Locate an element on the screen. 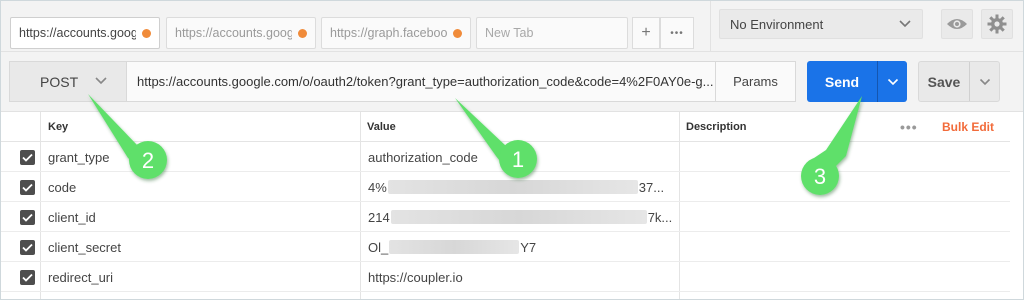 Image resolution: width=1024 pixels, height=300 pixels. callout-number-3: 3 is located at coordinates (820, 176).